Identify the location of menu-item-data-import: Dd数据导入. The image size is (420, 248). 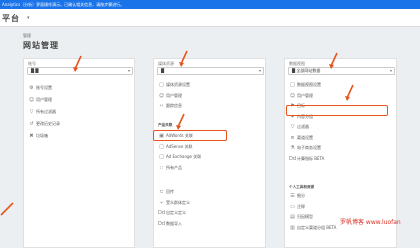
(169, 223).